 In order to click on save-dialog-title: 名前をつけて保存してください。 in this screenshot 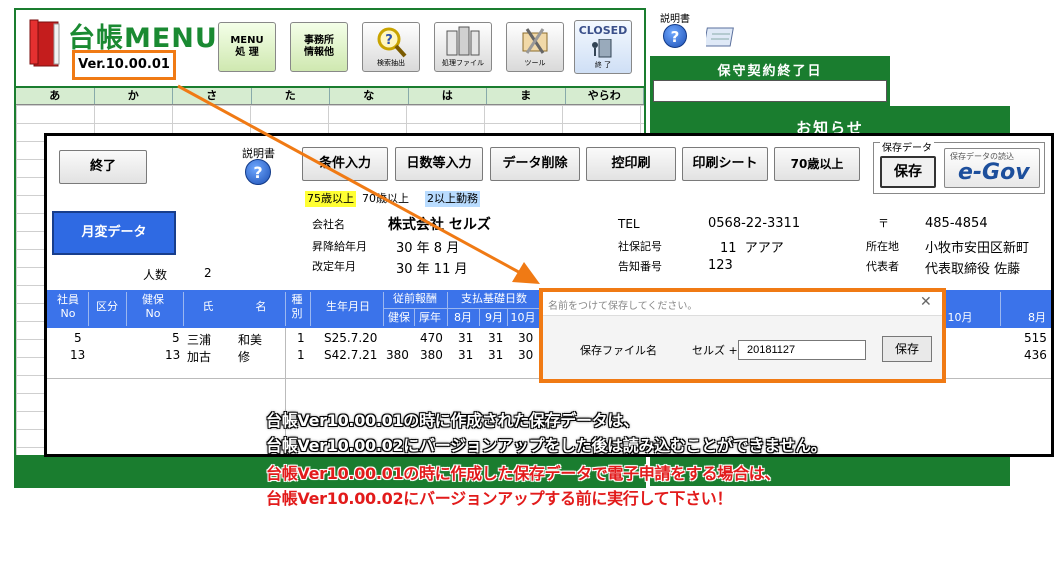, I will do `click(623, 306)`.